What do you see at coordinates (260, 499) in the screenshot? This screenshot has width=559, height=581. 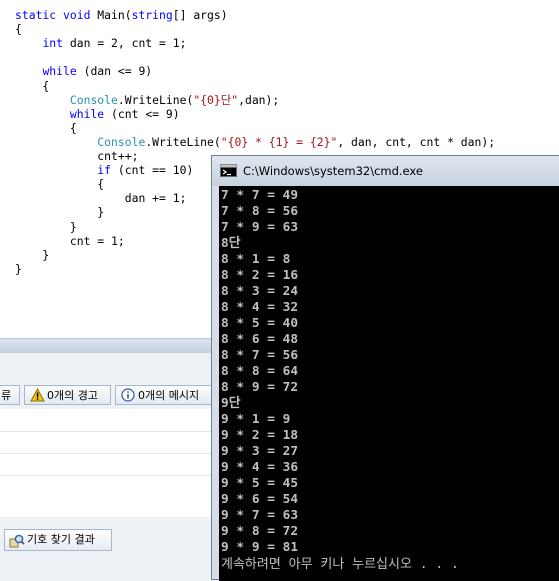 I see `console-output-line: 9 * 6 = 54` at bounding box center [260, 499].